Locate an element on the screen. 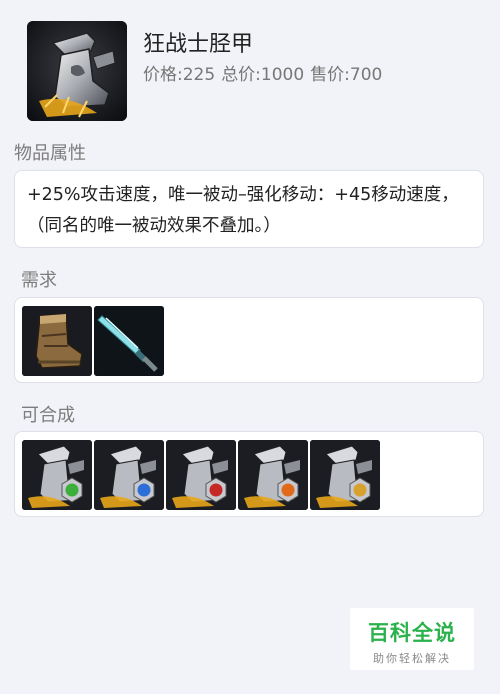 The width and height of the screenshot is (500, 694). requirements-title: 需求 is located at coordinates (39, 280).